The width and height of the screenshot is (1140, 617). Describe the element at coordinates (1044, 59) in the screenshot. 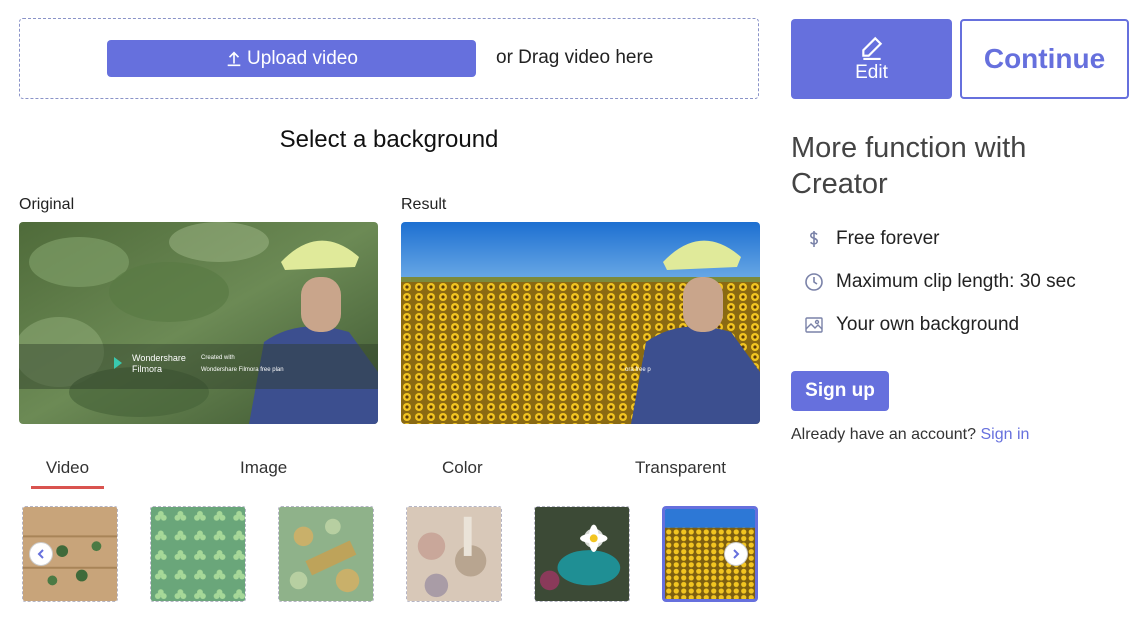

I see `continue-button: Continue` at that location.